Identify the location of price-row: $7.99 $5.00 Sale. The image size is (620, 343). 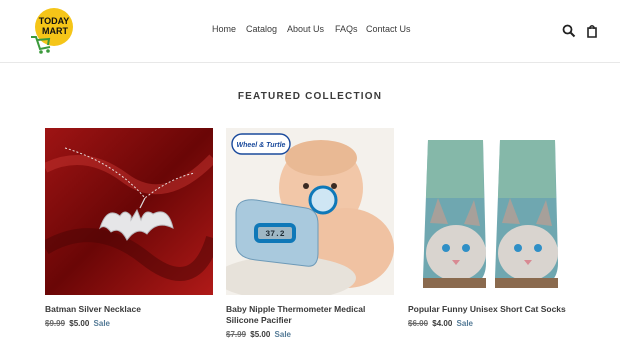
(310, 334).